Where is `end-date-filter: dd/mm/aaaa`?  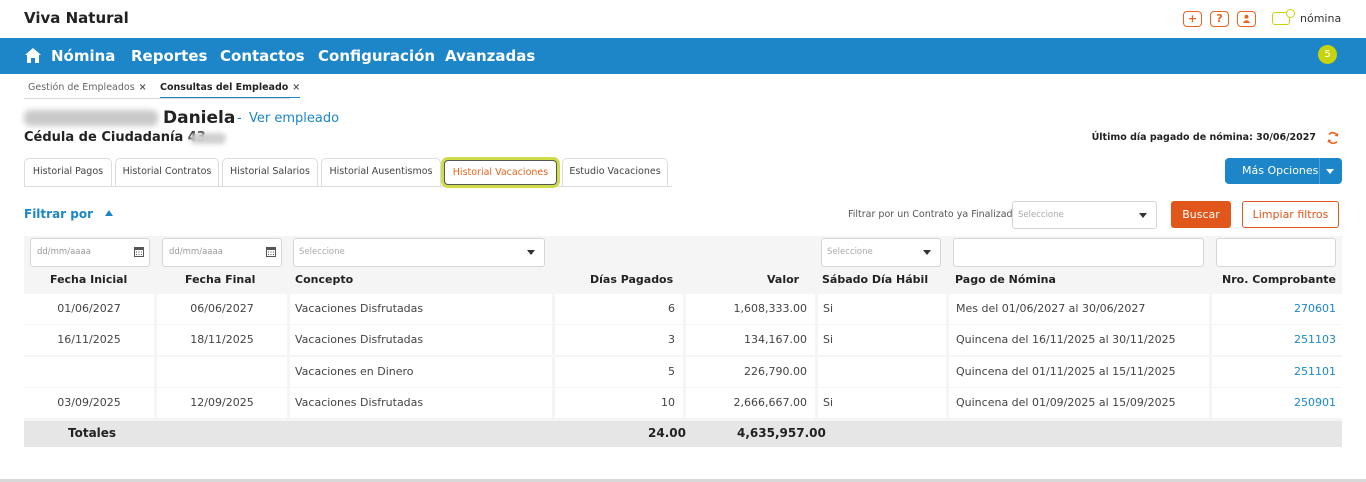 end-date-filter: dd/mm/aaaa is located at coordinates (222, 252).